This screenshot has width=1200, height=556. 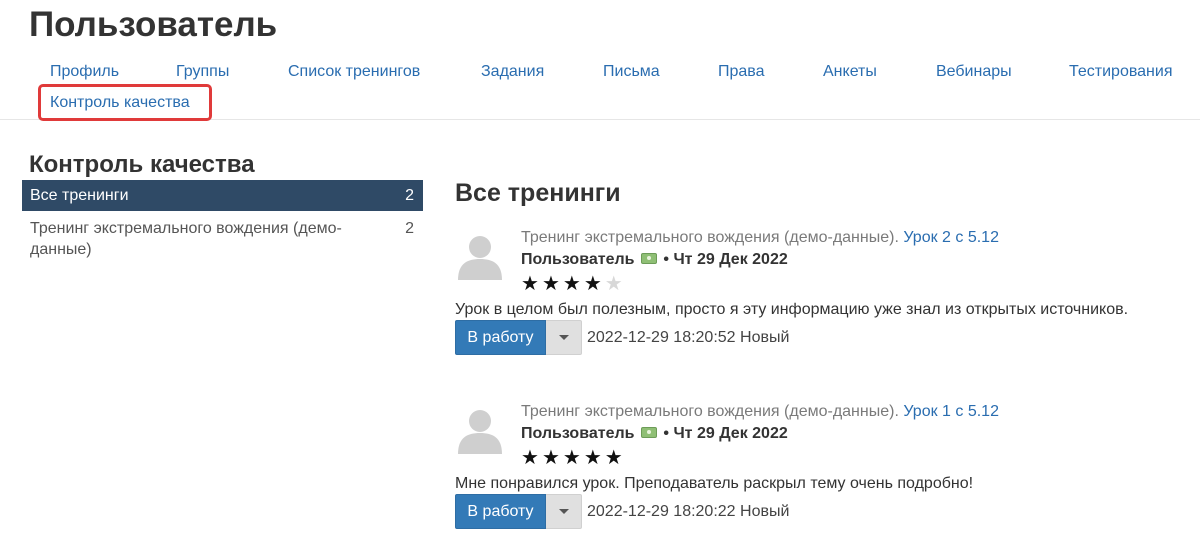 What do you see at coordinates (512, 72) in the screenshot?
I see `tab-tasks: Задания` at bounding box center [512, 72].